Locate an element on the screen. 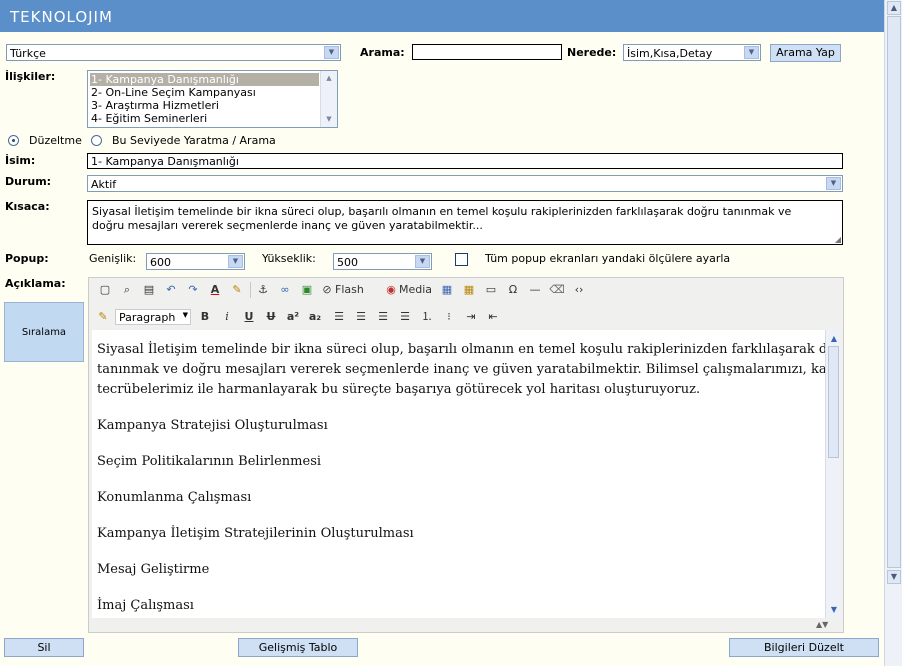 This screenshot has height=666, width=902. redo-icon: ↷ is located at coordinates (193, 290).